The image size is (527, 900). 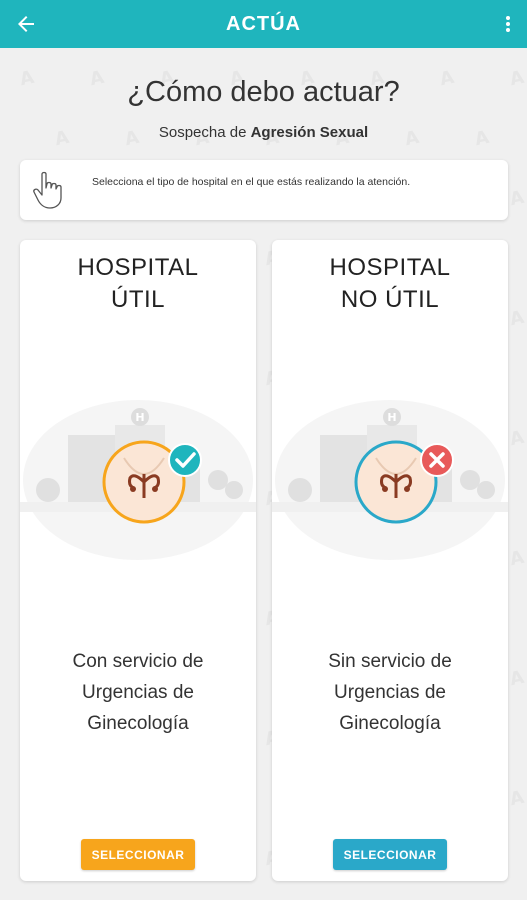 What do you see at coordinates (204, 132) in the screenshot?
I see `subtitle-prefix: Sospecha de` at bounding box center [204, 132].